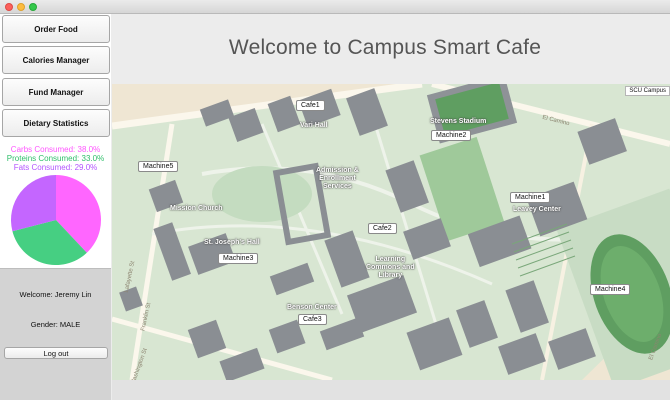 This screenshot has width=670, height=400. What do you see at coordinates (647, 91) in the screenshot?
I see `map-campus-tag: SCU Campus` at bounding box center [647, 91].